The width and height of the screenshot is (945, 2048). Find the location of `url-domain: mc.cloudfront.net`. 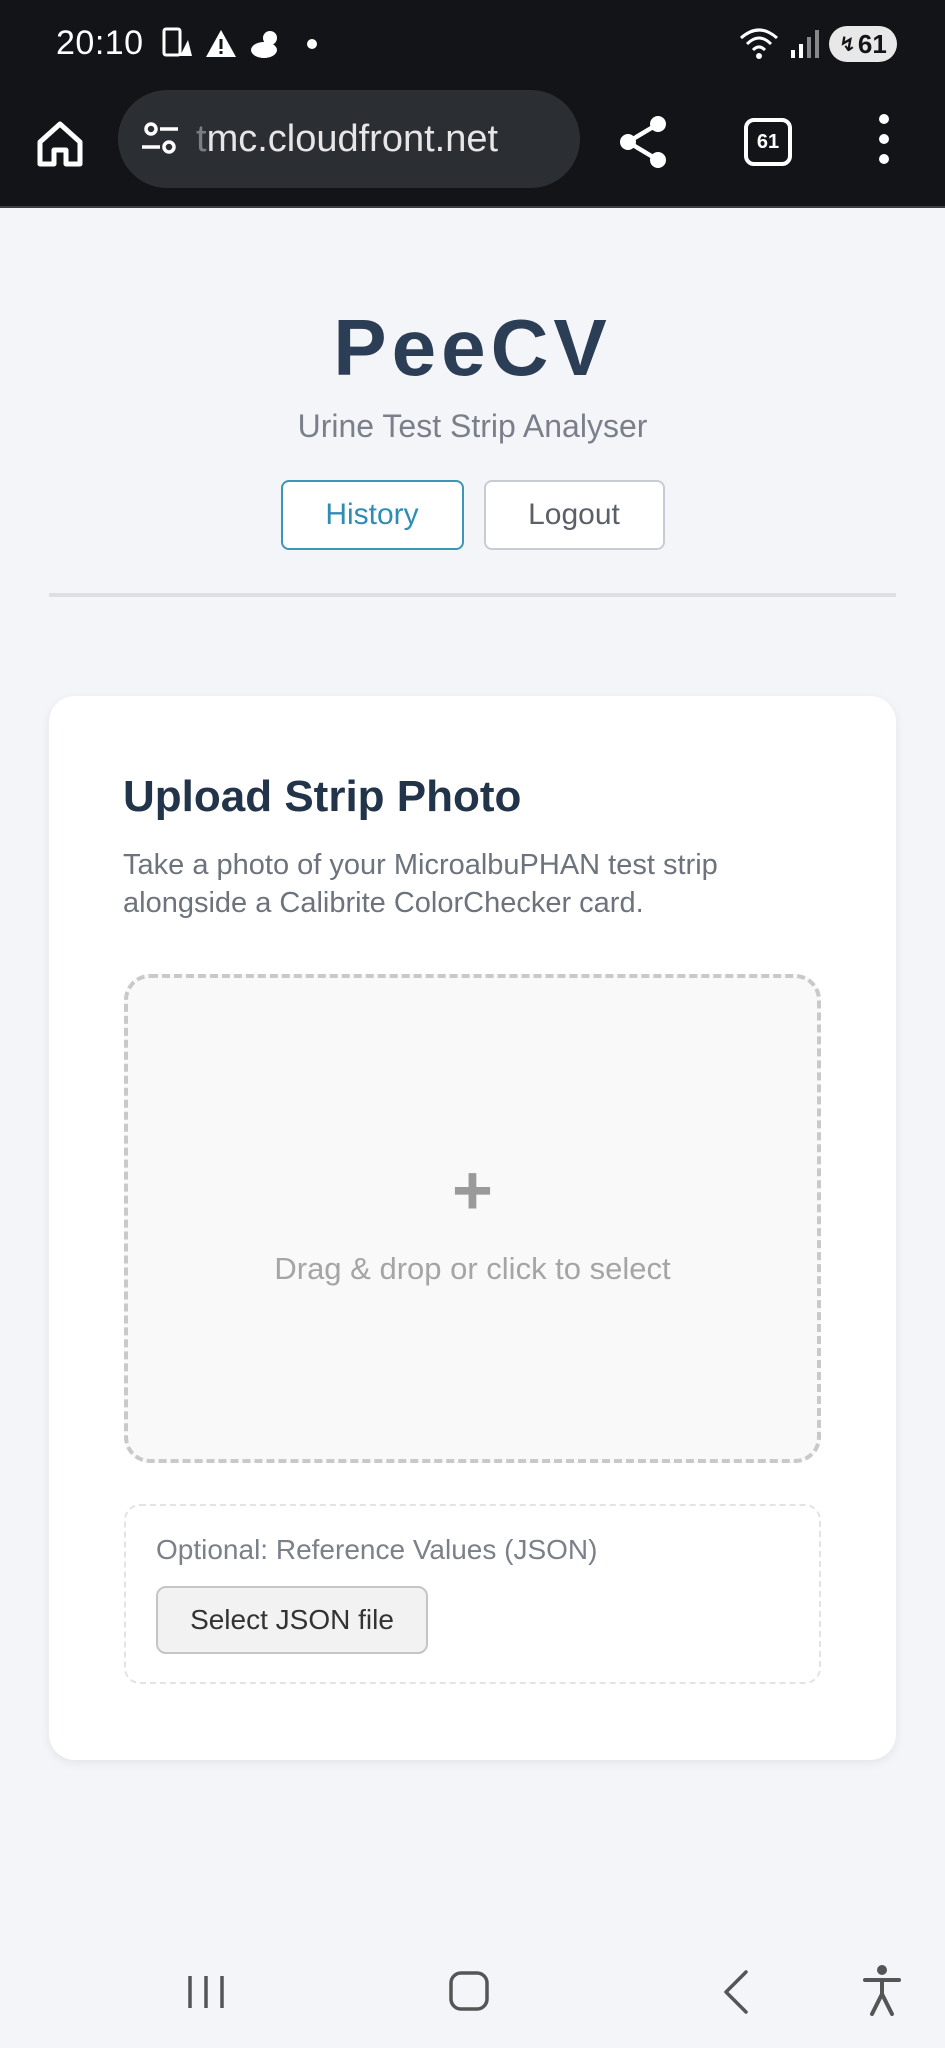

url-domain: mc.cloudfront.net is located at coordinates (352, 138).